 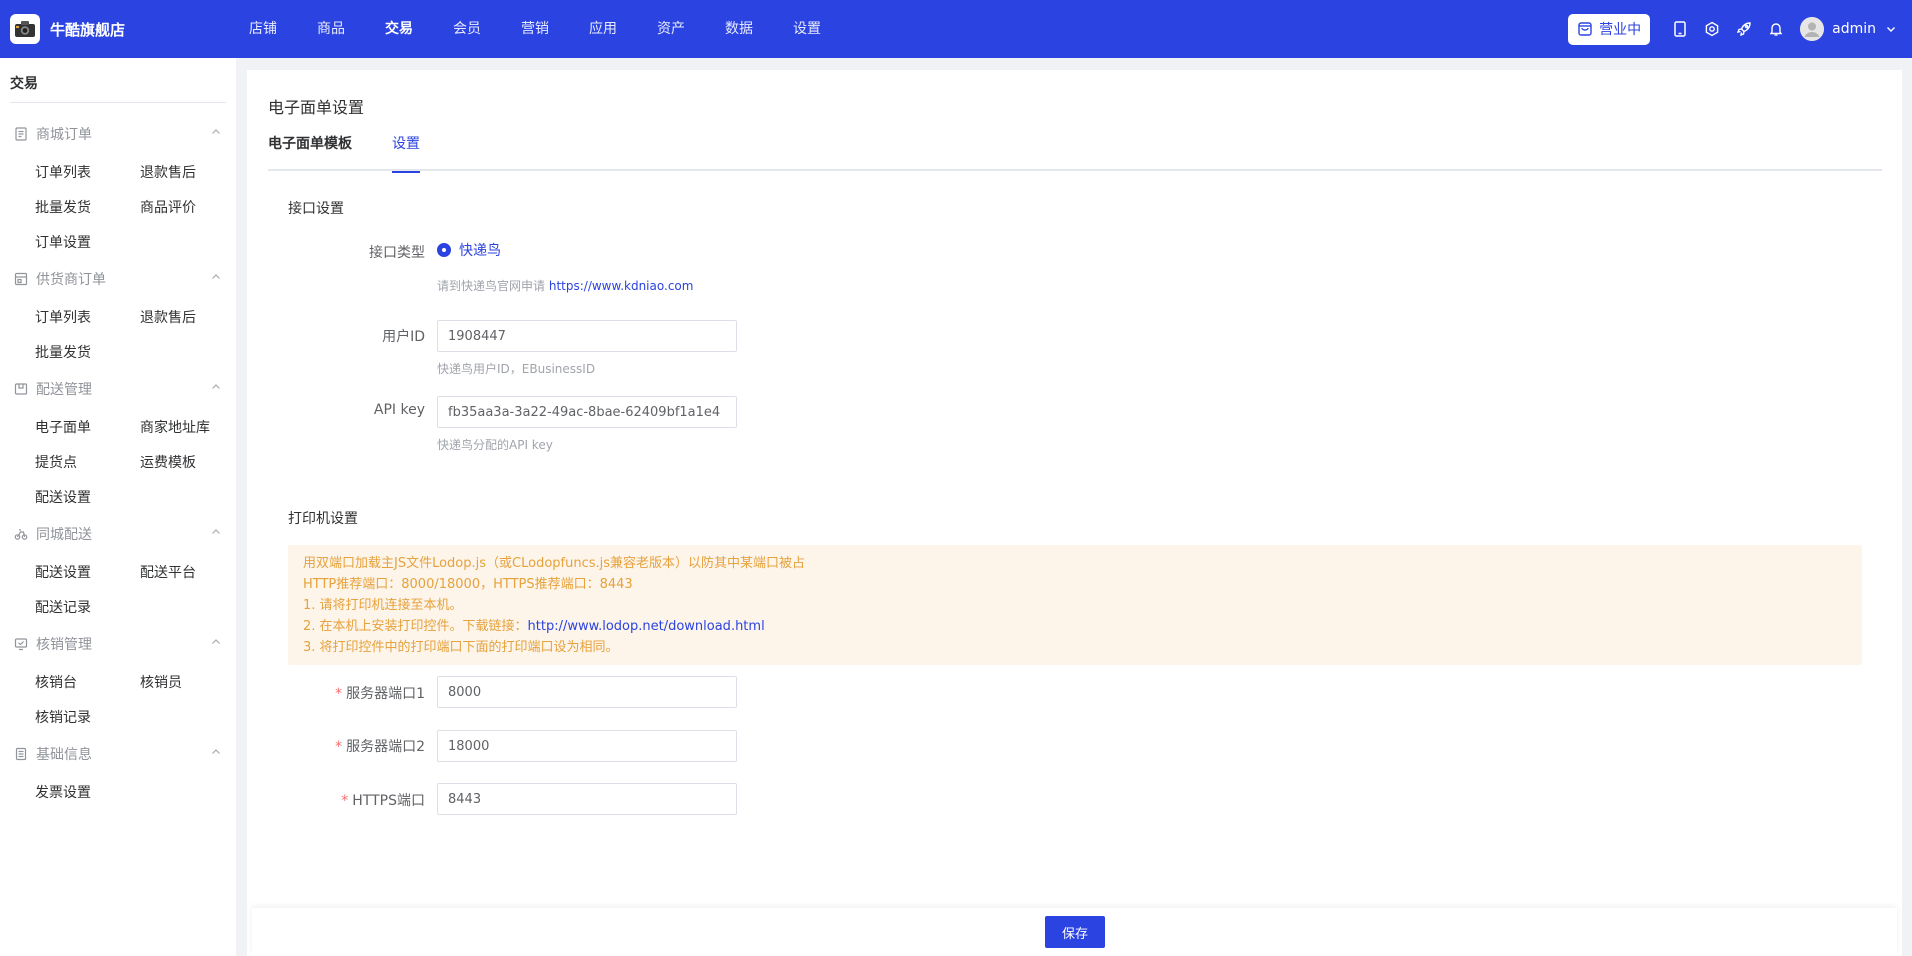 What do you see at coordinates (403, 337) in the screenshot?
I see `user-id-label: 用户ID` at bounding box center [403, 337].